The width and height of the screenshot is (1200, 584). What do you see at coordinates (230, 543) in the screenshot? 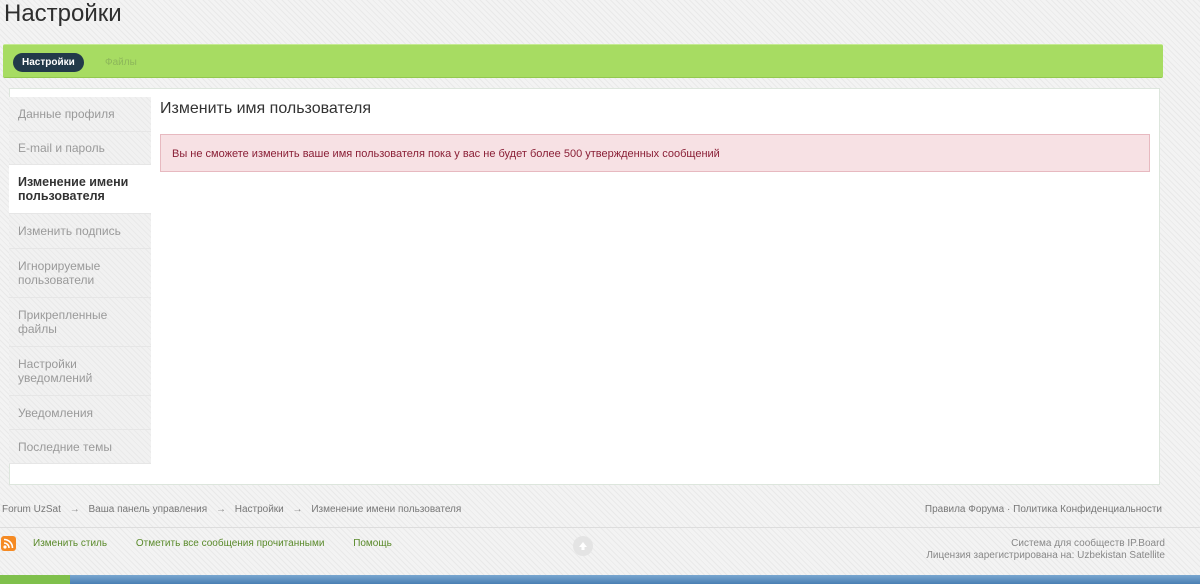
I see `mark-all-read-link: Отметить все сообщения прочитанными` at bounding box center [230, 543].